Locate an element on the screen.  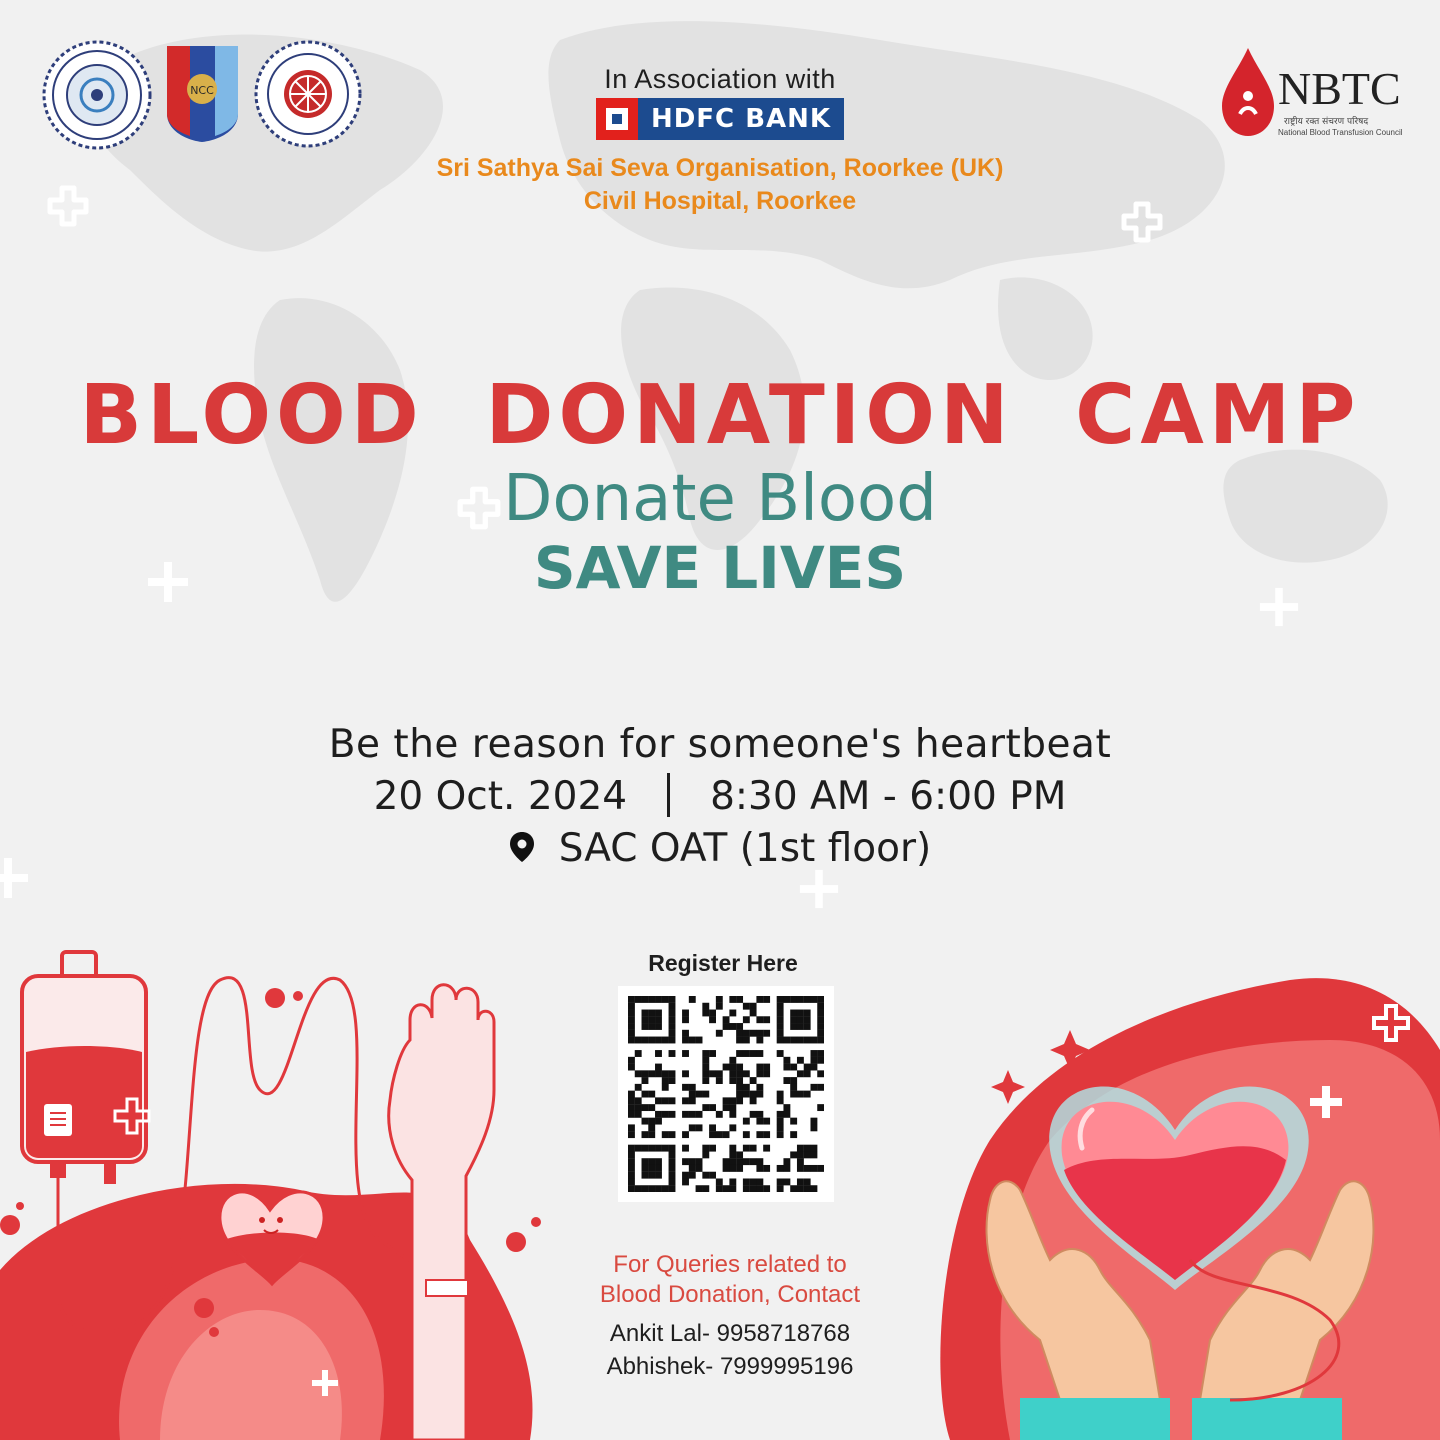
location-pin-icon is located at coordinates (521, 847).